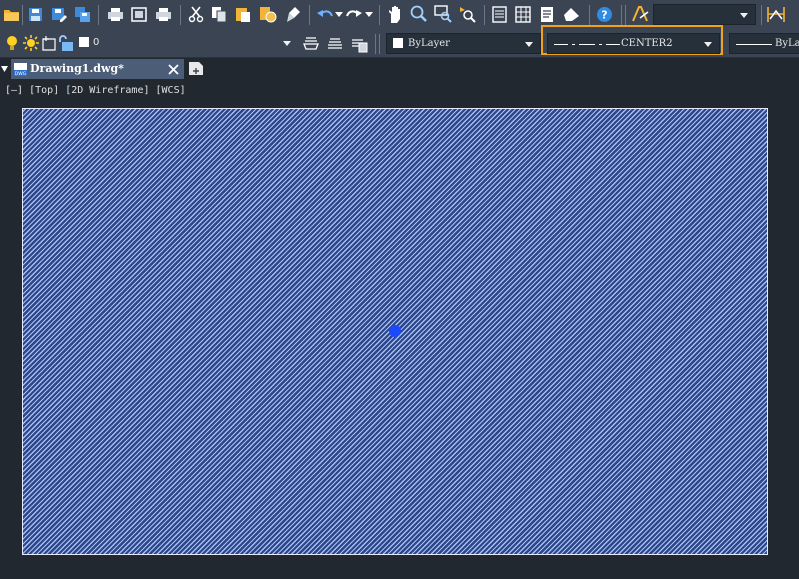 This screenshot has width=799, height=579. I want to click on undo-dropdown-icon, so click(339, 15).